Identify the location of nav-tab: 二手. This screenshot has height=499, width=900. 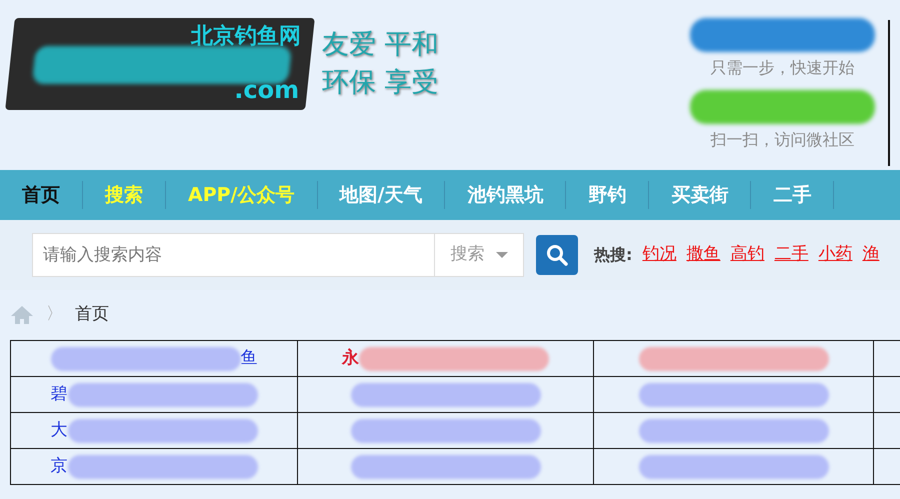
(792, 195).